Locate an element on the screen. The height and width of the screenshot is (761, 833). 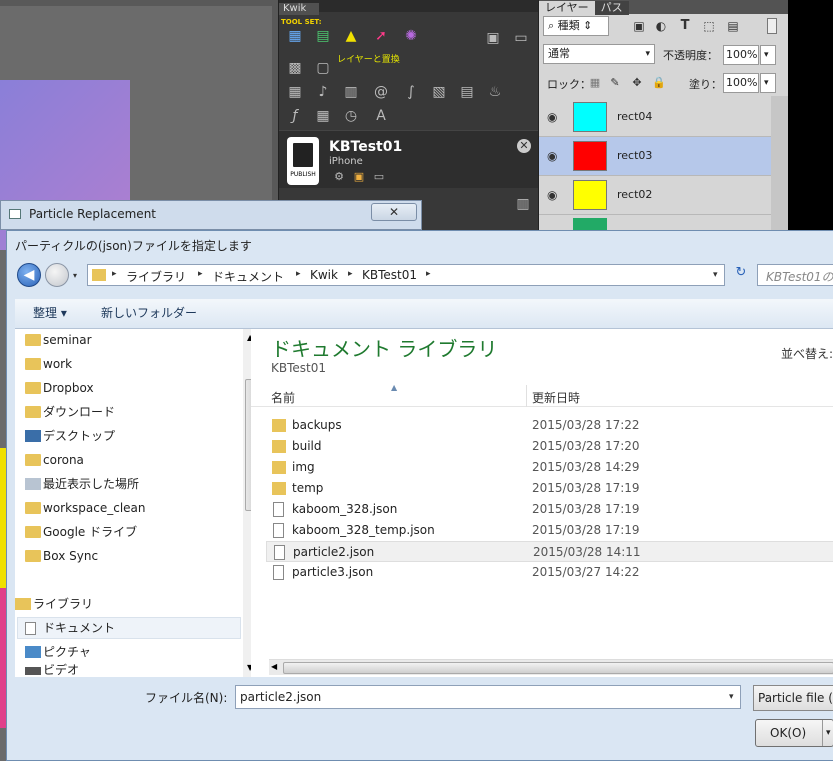
horizontal-scrollbar: ◀ is located at coordinates (551, 667).